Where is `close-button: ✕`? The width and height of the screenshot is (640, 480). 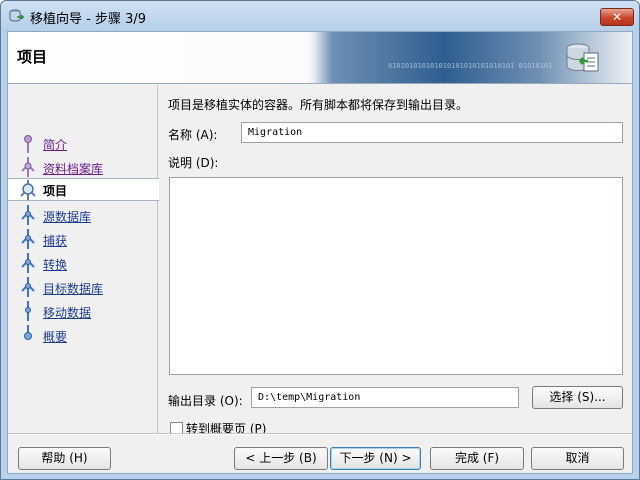
close-button: ✕ is located at coordinates (617, 17).